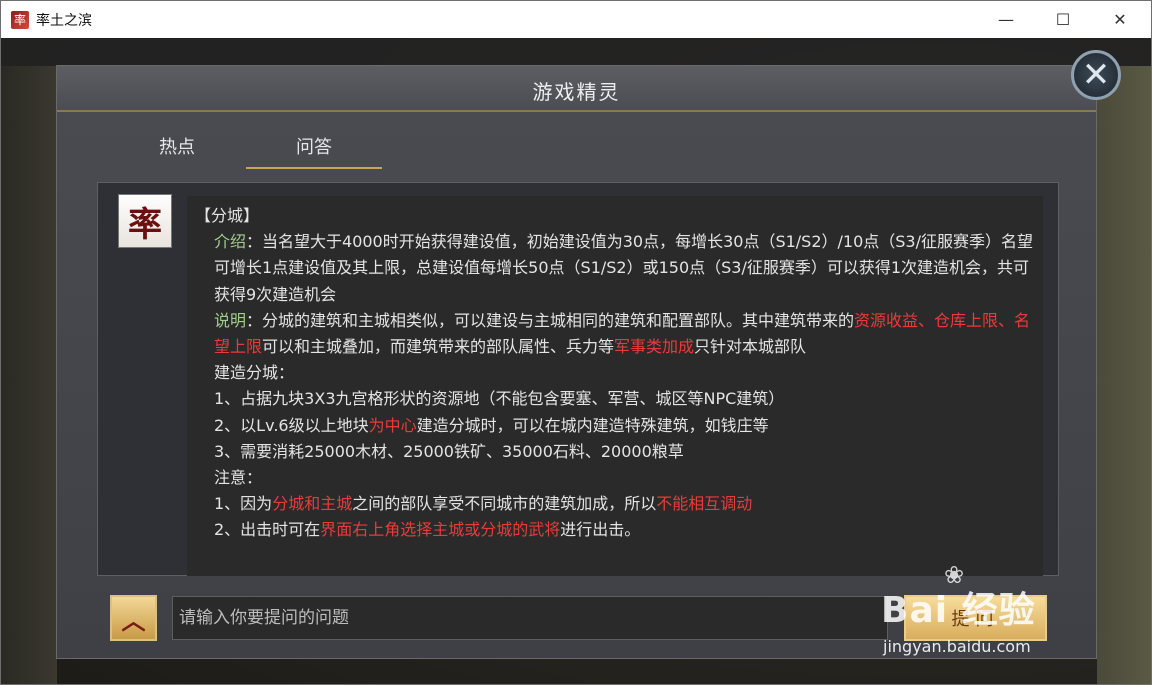 The image size is (1152, 685). What do you see at coordinates (1124, 375) in the screenshot?
I see `game-map-edge` at bounding box center [1124, 375].